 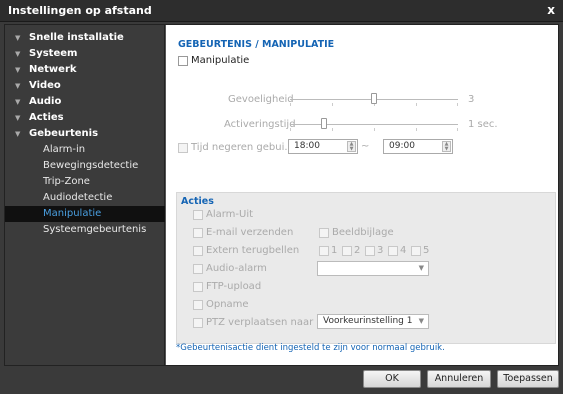 I want to click on ok-button: OK, so click(x=392, y=379).